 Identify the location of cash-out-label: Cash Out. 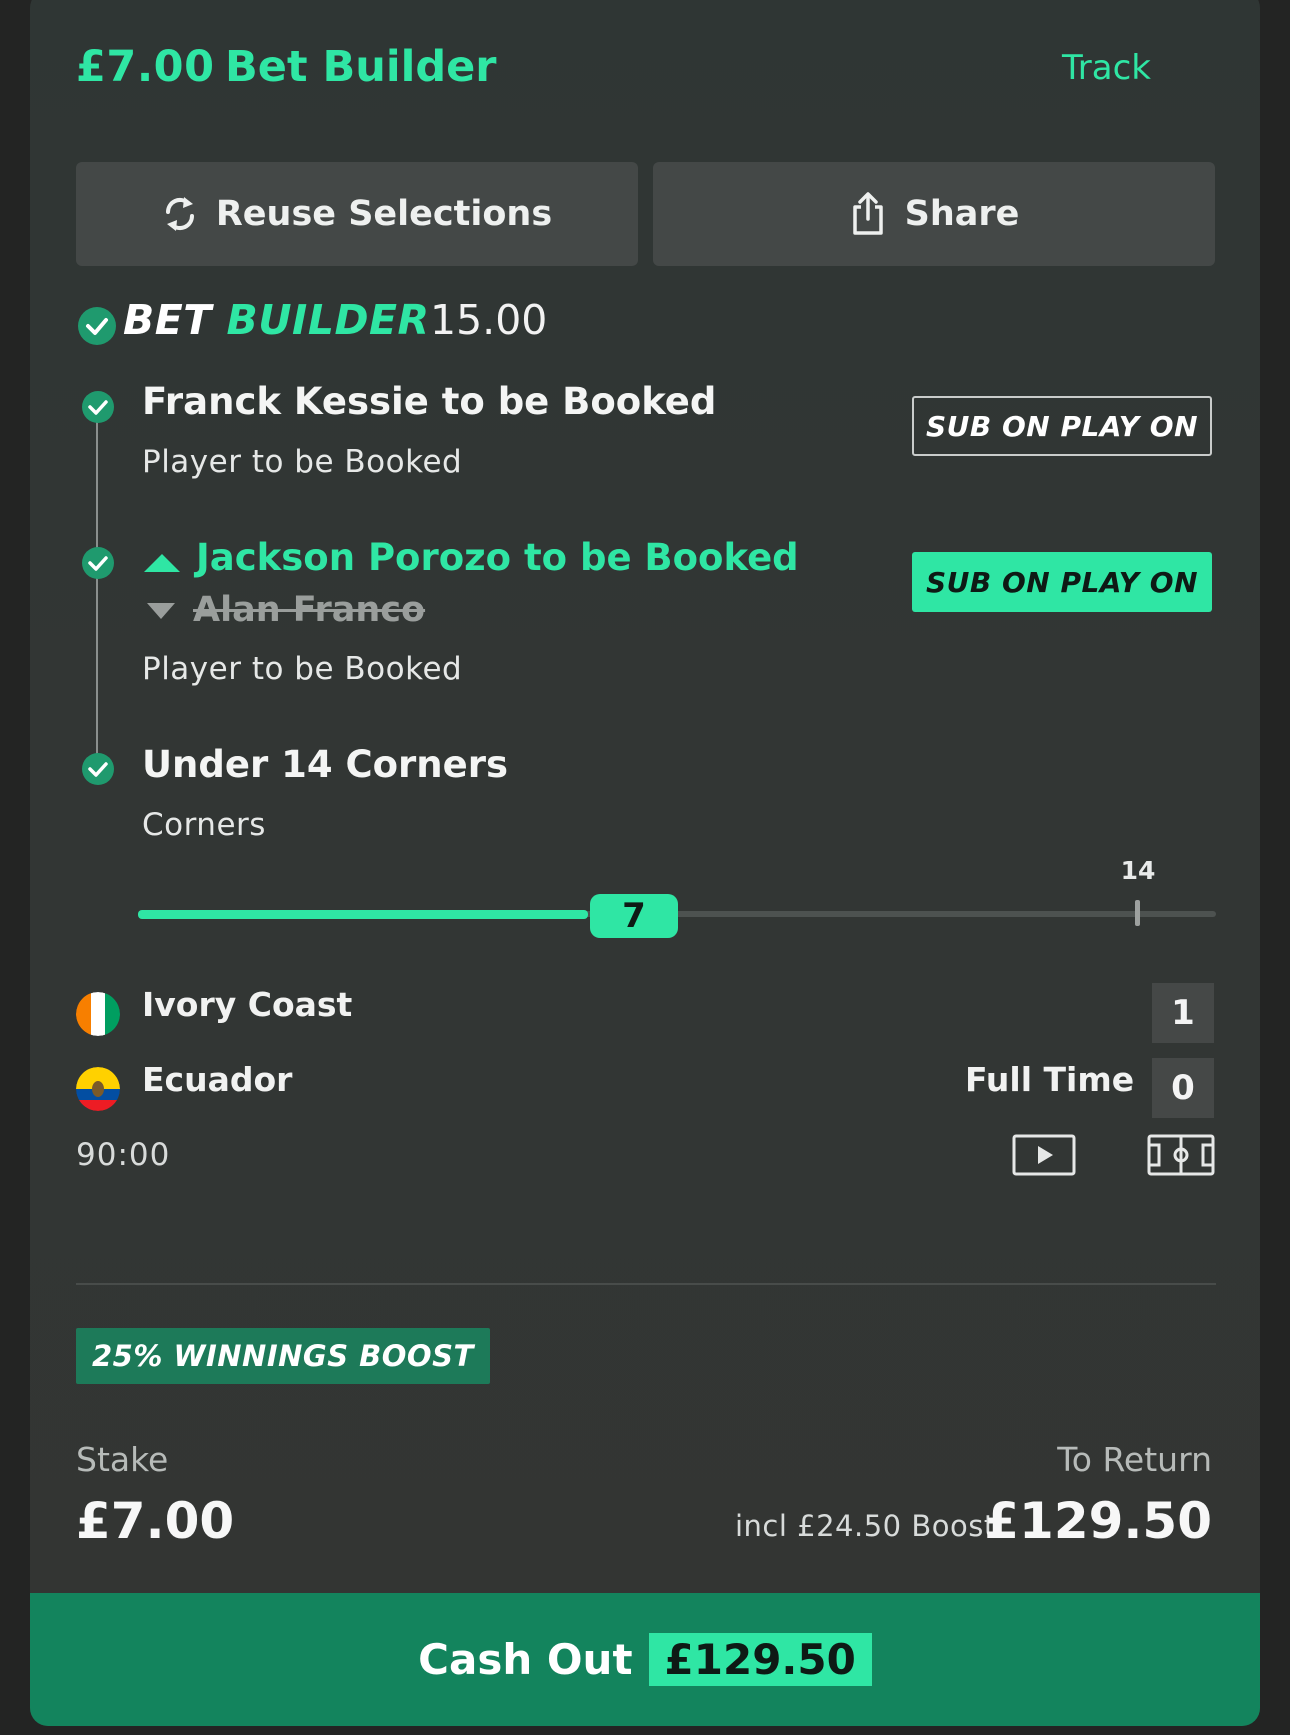
(525, 1659).